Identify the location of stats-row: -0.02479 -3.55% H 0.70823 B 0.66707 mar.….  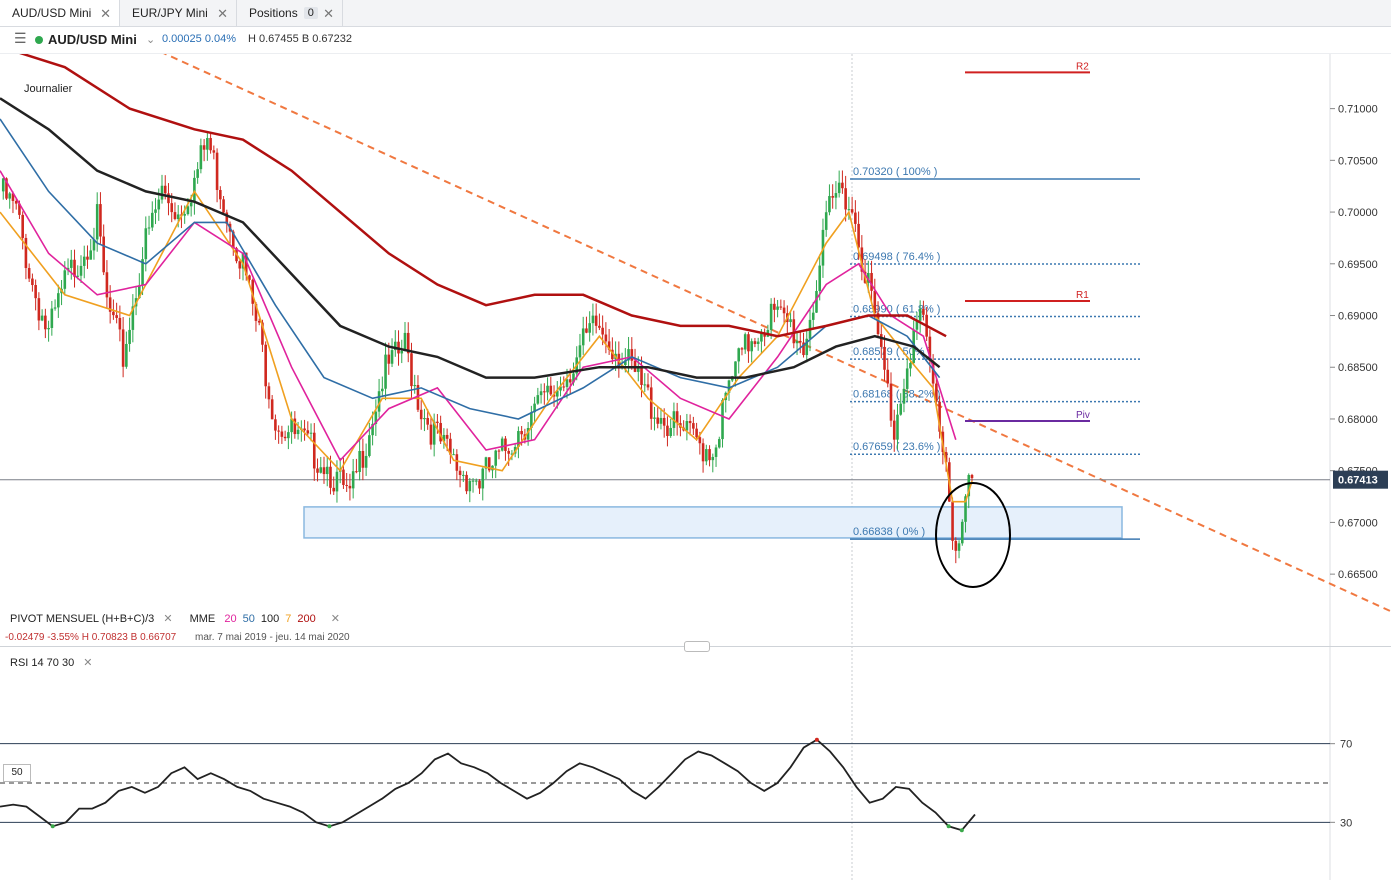
(180, 637).